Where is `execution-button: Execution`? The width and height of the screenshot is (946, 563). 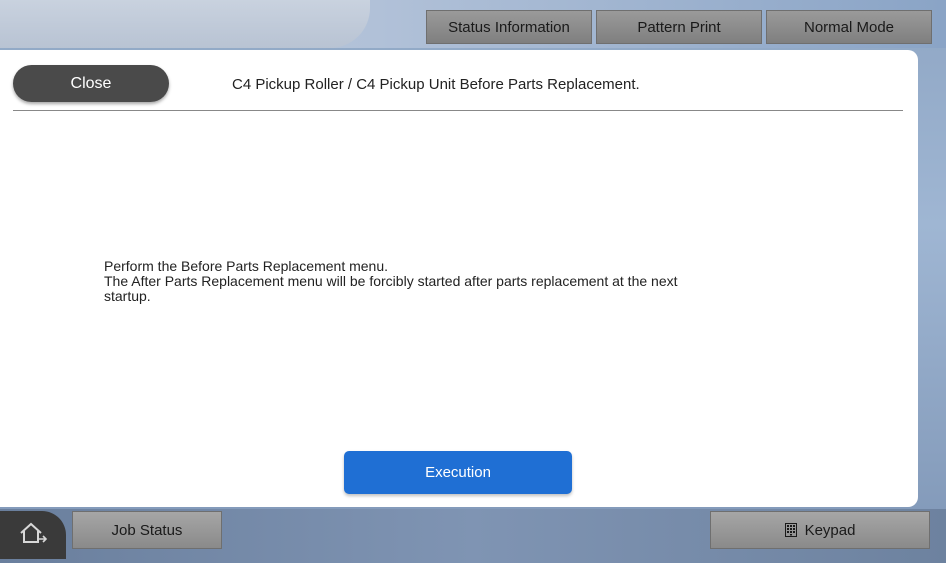
execution-button: Execution is located at coordinates (458, 472).